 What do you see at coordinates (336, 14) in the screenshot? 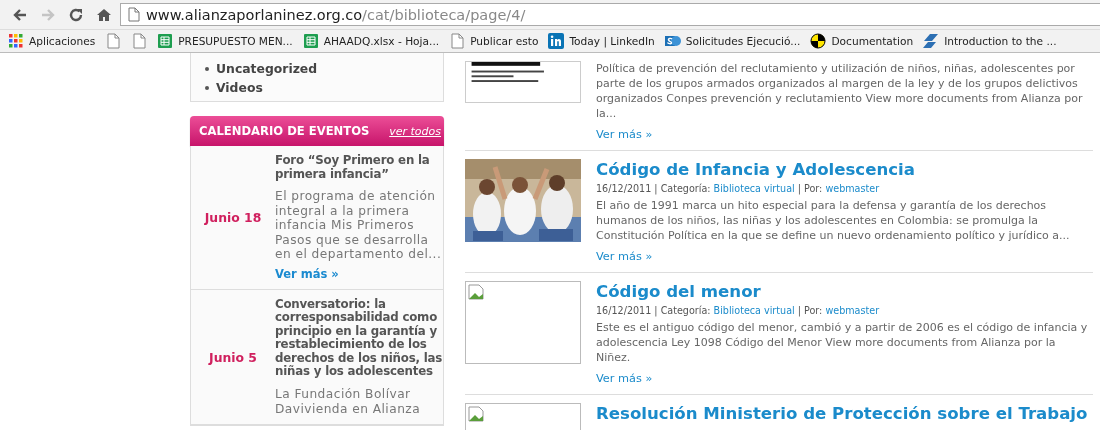
I see `url-text: www.alianzaporlaninez.org.co/cat/biblioteca/page/4/` at bounding box center [336, 14].